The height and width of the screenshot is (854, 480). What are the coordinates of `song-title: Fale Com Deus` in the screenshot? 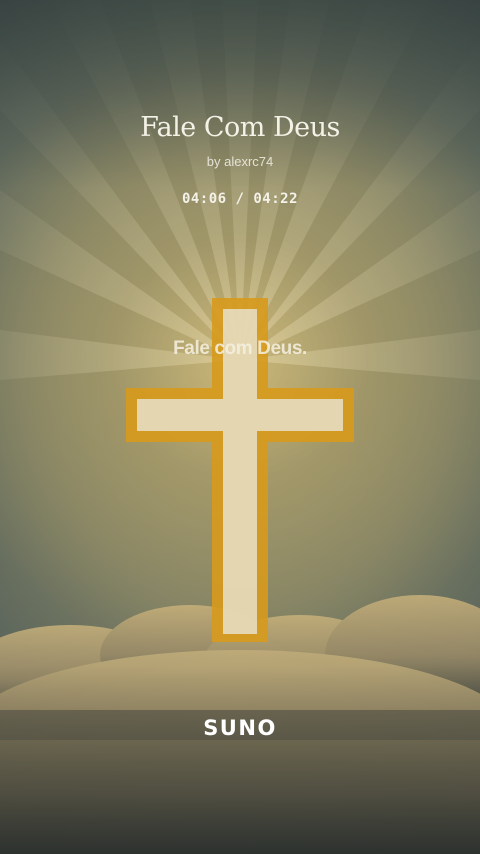 It's located at (240, 127).